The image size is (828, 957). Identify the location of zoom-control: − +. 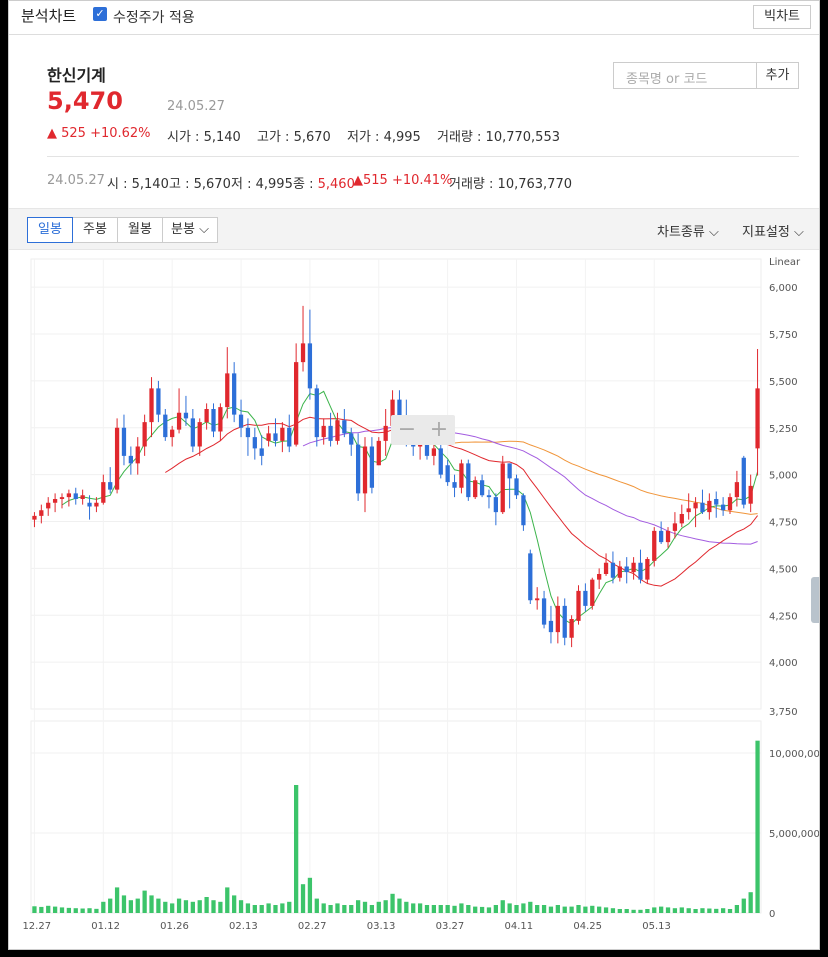
(423, 430).